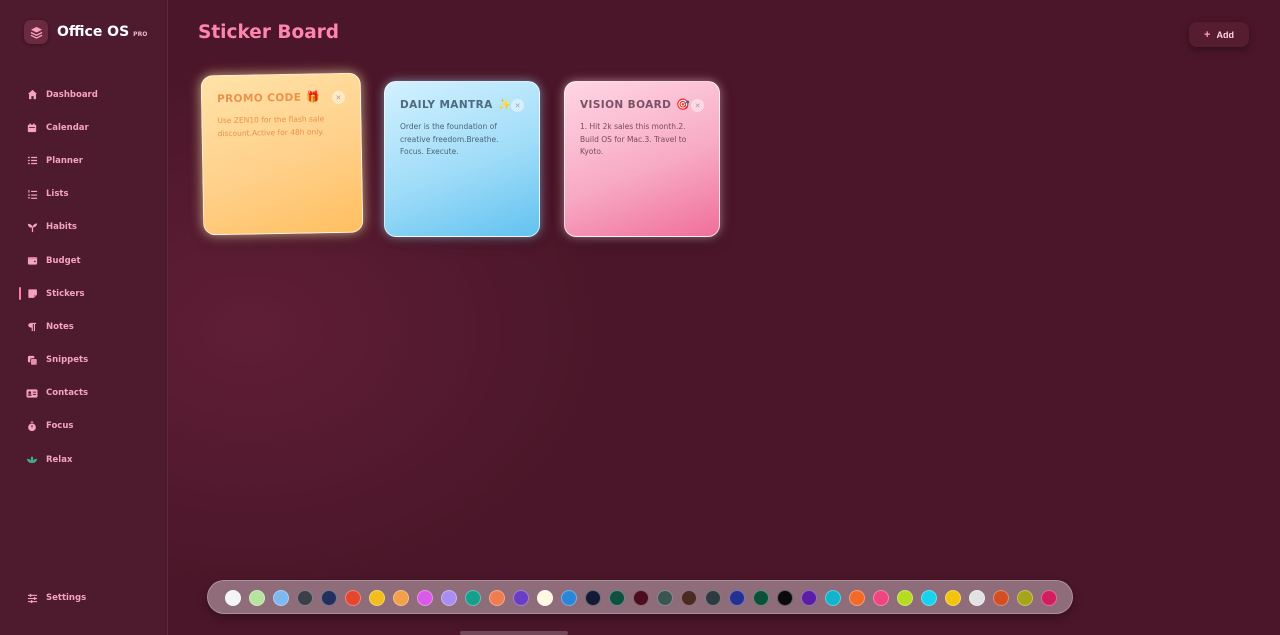 The image size is (1280, 635). I want to click on add-sticker-button: + Add, so click(1219, 34).